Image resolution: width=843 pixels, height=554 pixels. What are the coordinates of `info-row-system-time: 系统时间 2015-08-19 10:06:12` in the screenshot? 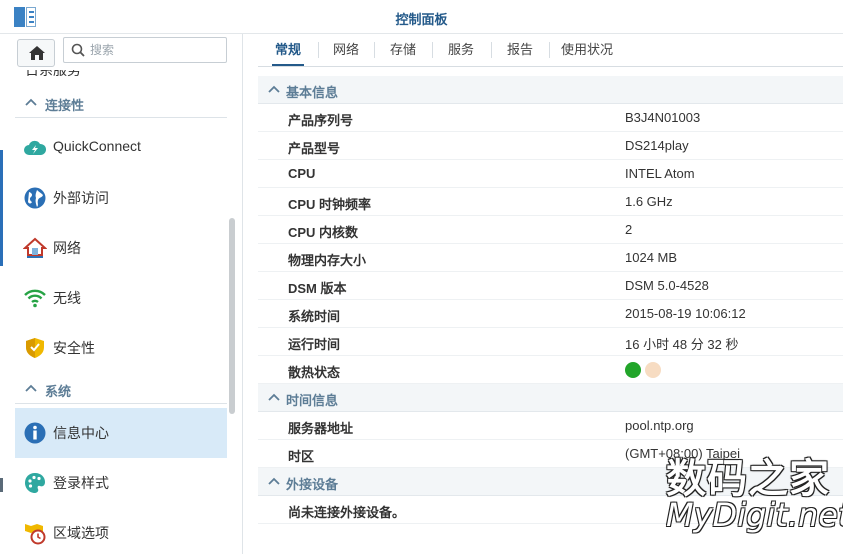 It's located at (550, 314).